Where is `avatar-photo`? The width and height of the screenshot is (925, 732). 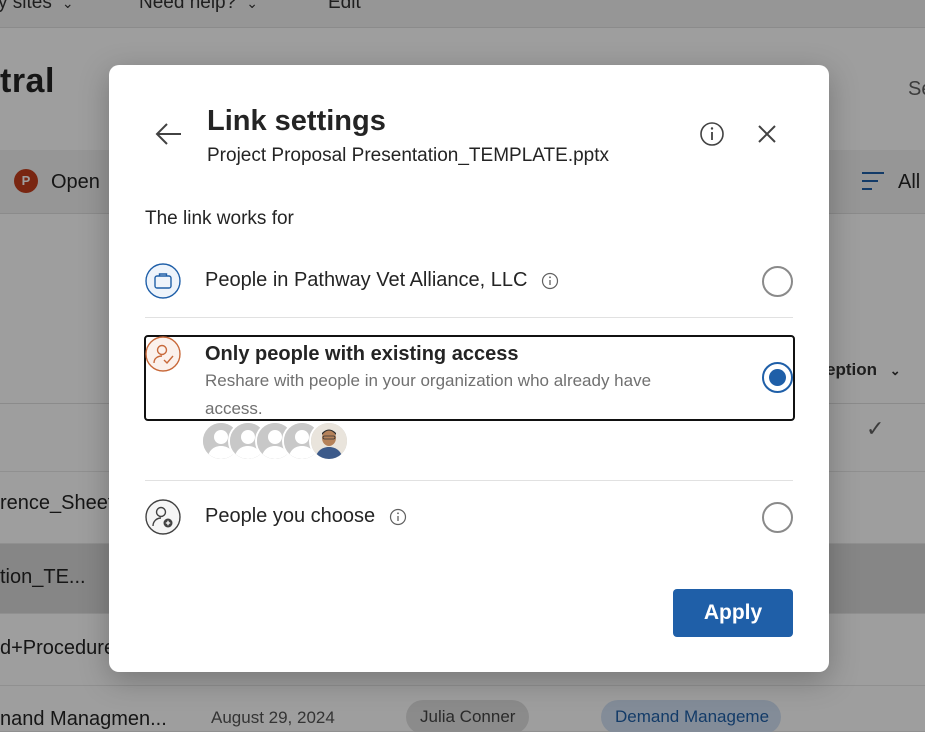 avatar-photo is located at coordinates (329, 441).